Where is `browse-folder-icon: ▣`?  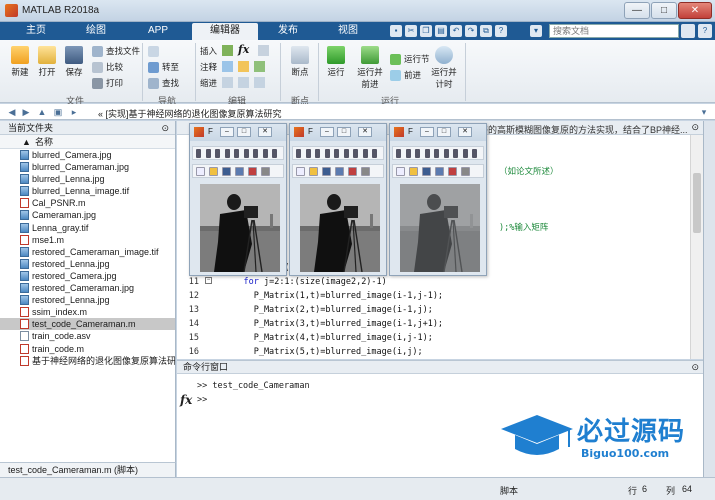
browse-folder-icon: ▣ is located at coordinates (58, 112).